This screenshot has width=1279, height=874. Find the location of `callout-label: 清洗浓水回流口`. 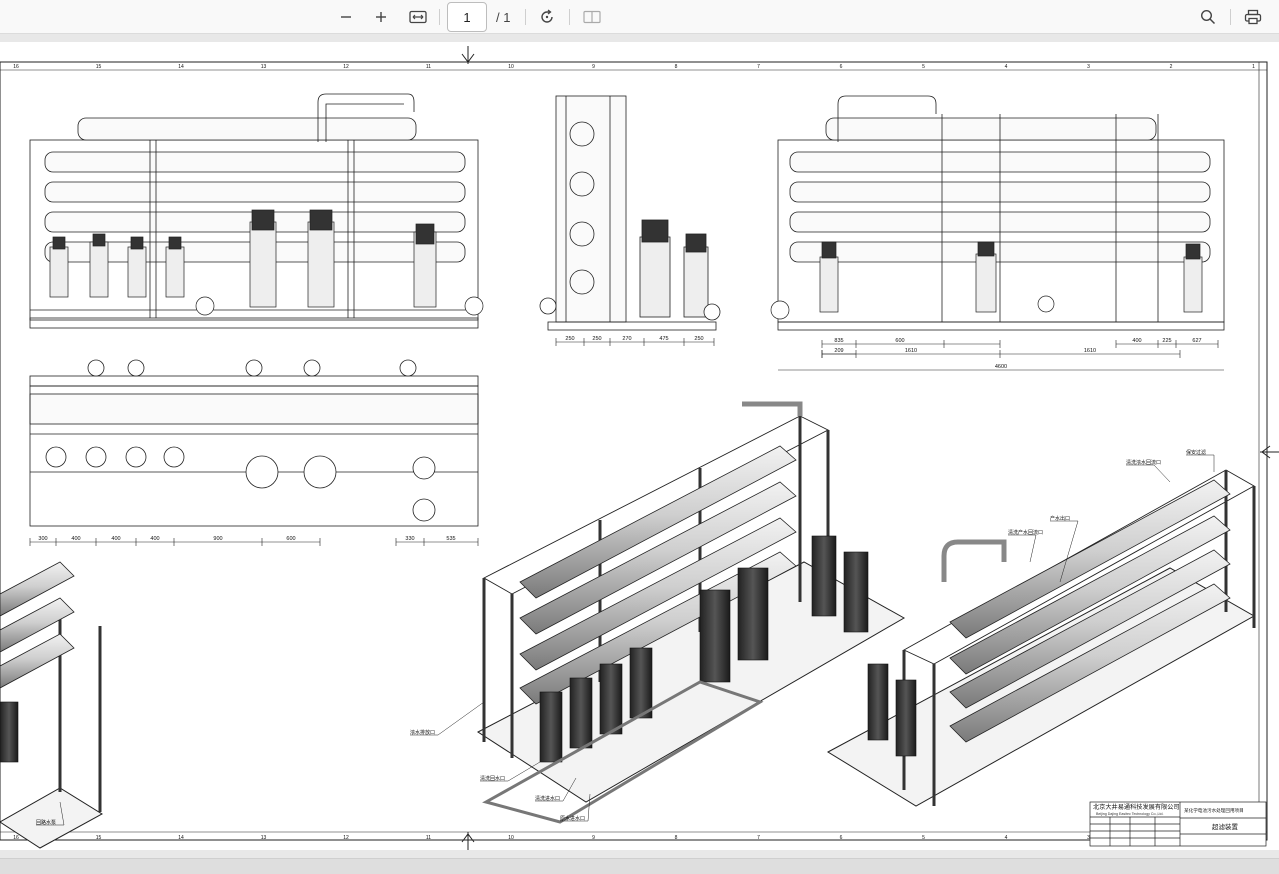

callout-label: 清洗浓水回流口 is located at coordinates (1143, 462).